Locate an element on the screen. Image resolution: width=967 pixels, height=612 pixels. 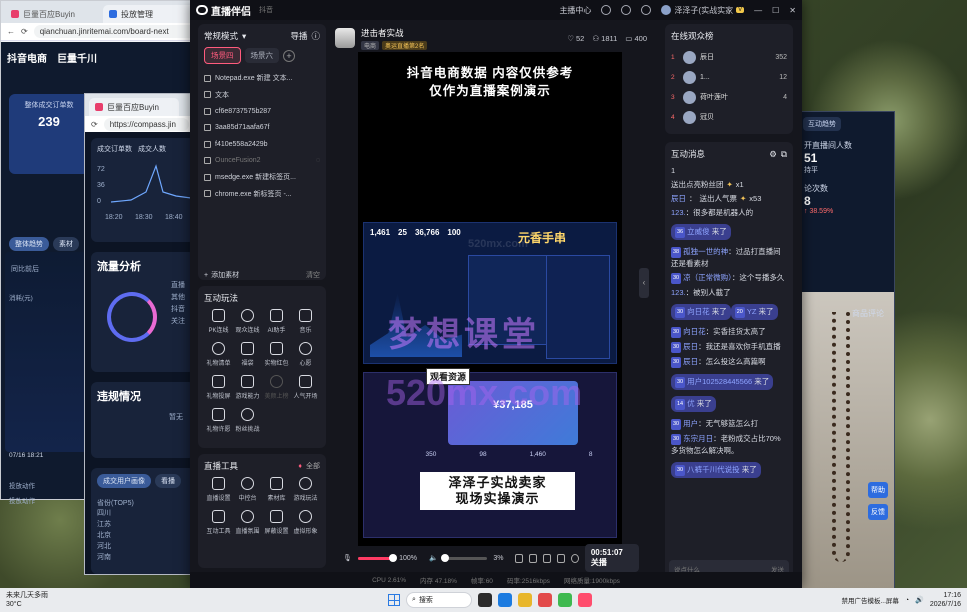
chat-message: 38 孤独一世的神：过品打直播间还是看素材 is located at coordinates (729, 257).